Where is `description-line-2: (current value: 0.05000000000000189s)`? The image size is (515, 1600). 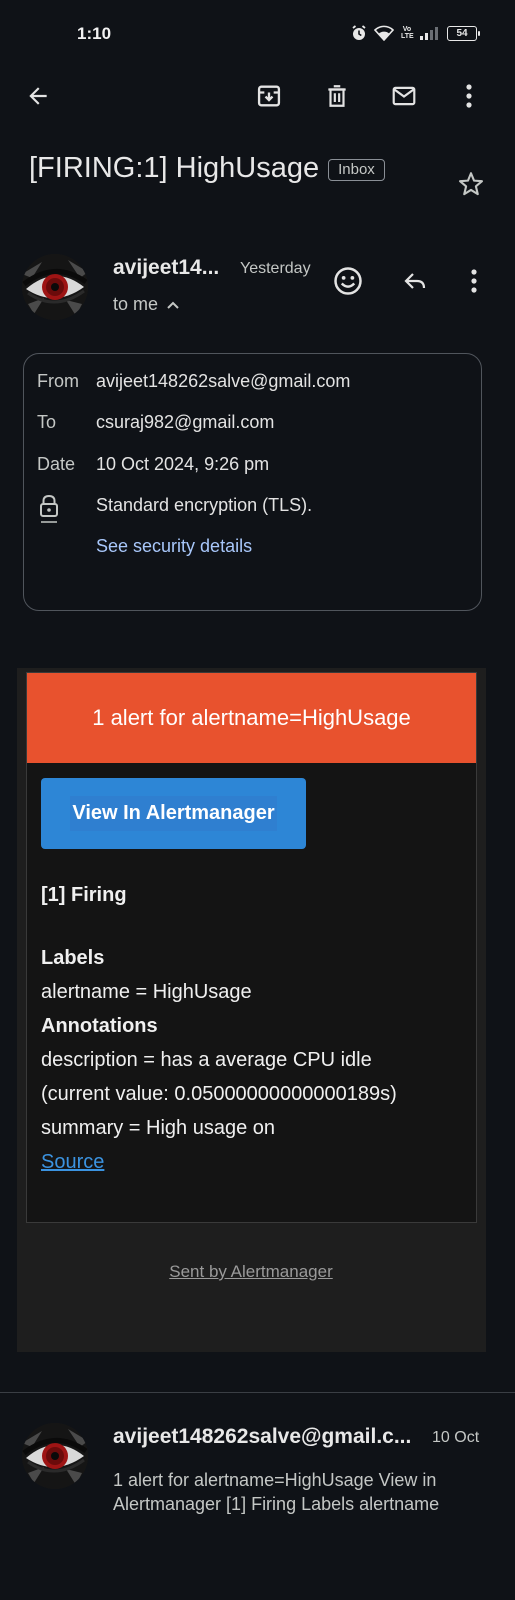 description-line-2: (current value: 0.05000000000000189s) is located at coordinates (219, 1094).